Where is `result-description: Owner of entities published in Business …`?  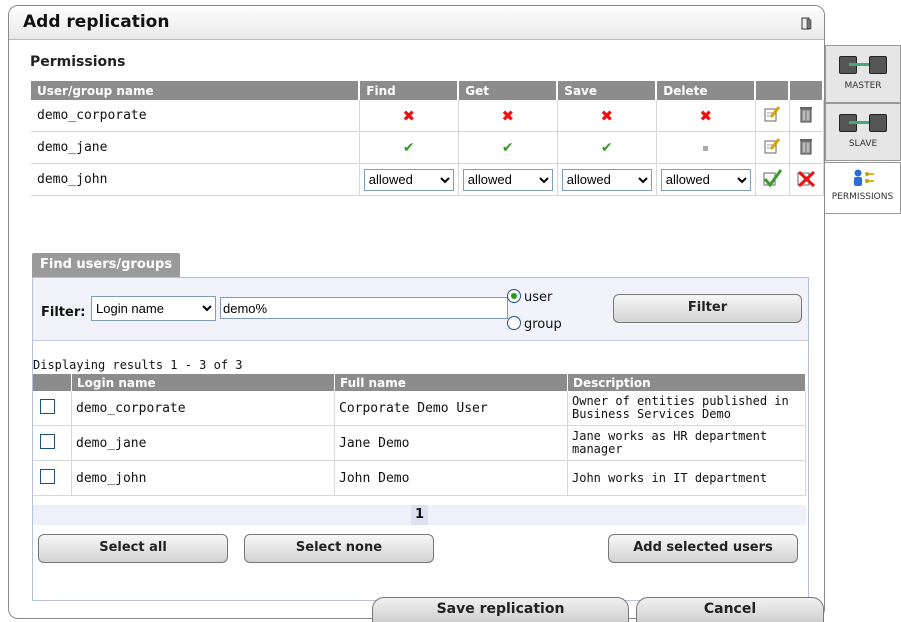
result-description: Owner of entities published in Business … is located at coordinates (686, 408).